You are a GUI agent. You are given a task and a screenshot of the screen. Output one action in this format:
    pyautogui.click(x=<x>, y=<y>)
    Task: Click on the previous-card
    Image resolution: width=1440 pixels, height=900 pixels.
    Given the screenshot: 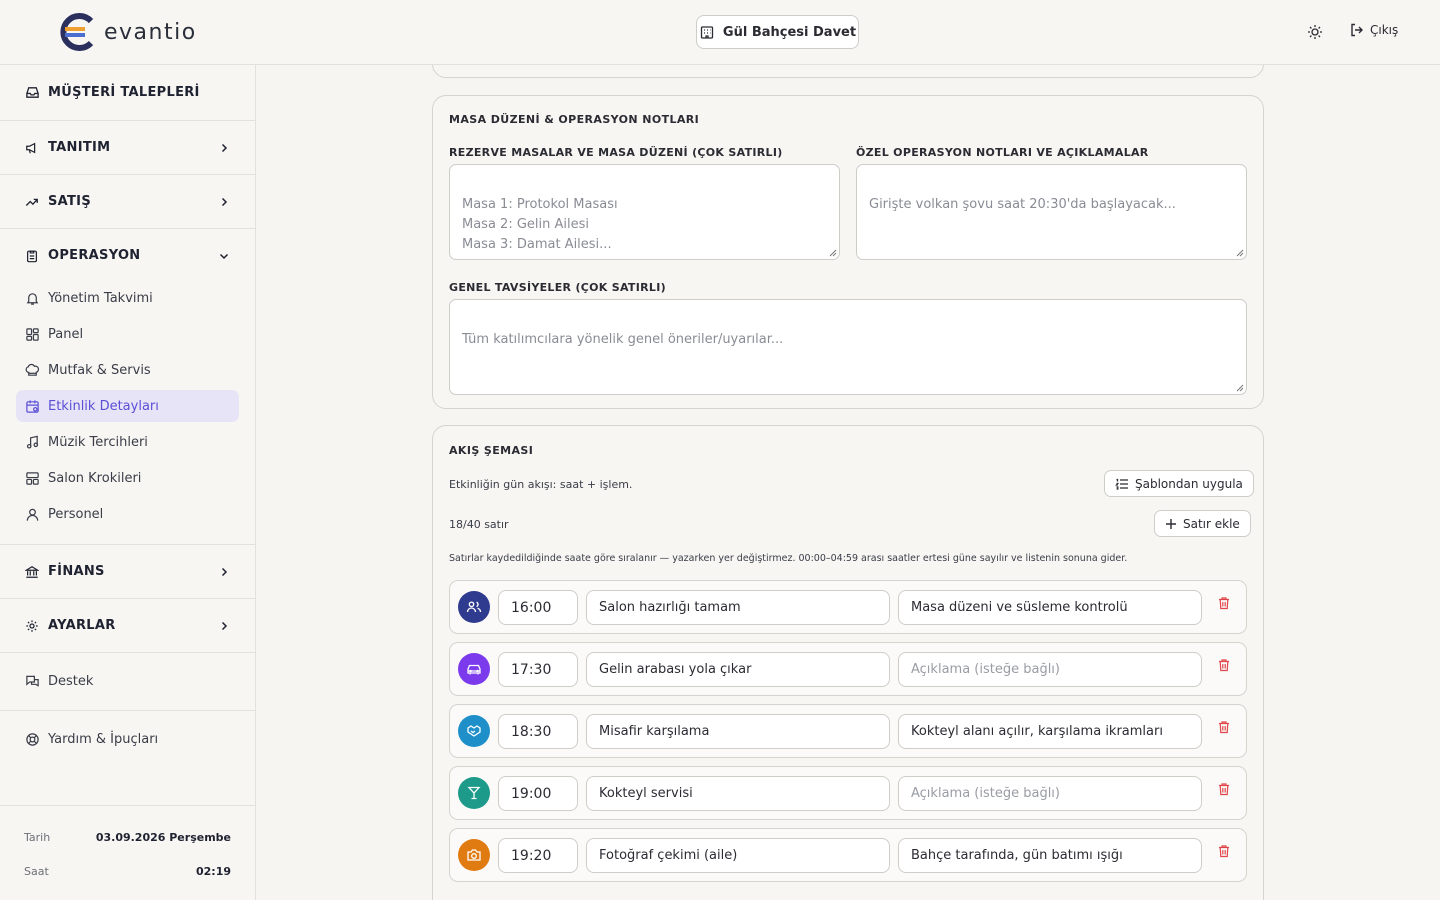 What is the action you would take?
    pyautogui.click(x=848, y=71)
    